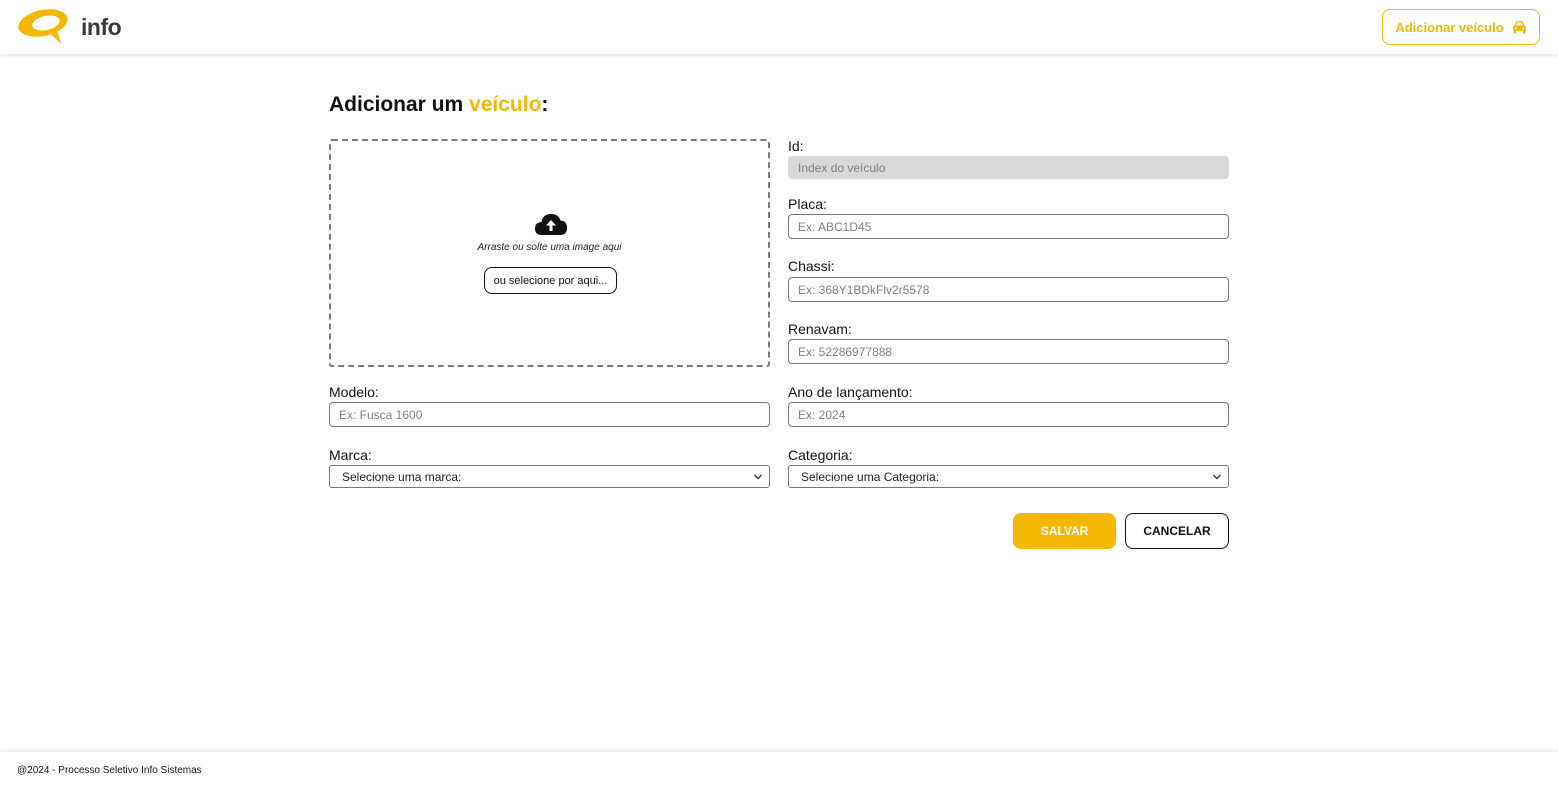 Image resolution: width=1558 pixels, height=788 pixels. What do you see at coordinates (354, 392) in the screenshot?
I see `modelo-label: Modelo:` at bounding box center [354, 392].